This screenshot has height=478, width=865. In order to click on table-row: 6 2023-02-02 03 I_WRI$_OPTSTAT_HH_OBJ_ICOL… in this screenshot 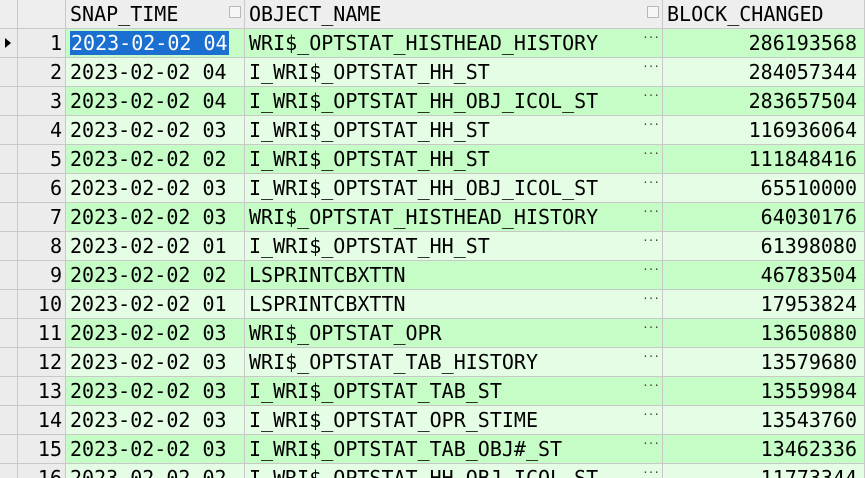, I will do `click(432, 188)`.